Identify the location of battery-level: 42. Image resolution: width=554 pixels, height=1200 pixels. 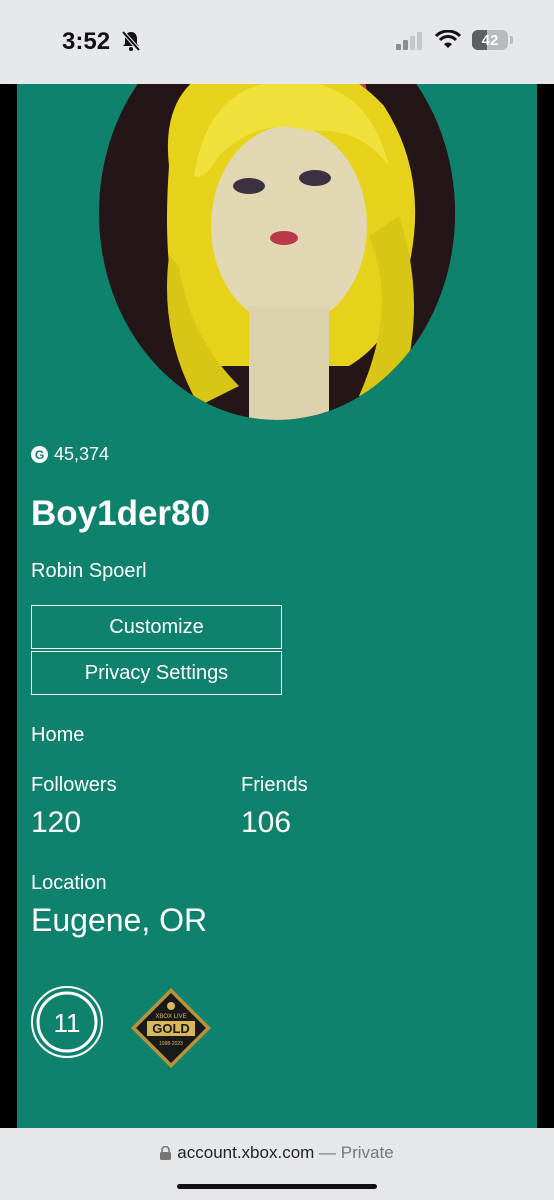
(490, 40).